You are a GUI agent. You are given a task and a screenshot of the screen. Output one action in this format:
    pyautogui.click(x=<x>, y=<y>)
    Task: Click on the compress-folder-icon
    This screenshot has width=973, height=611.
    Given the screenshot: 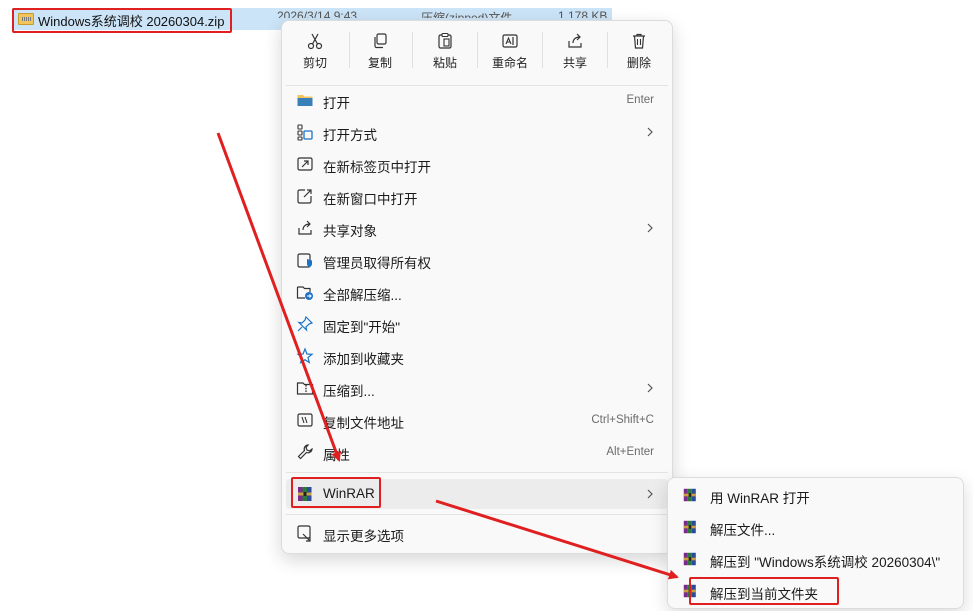 What is the action you would take?
    pyautogui.click(x=305, y=388)
    